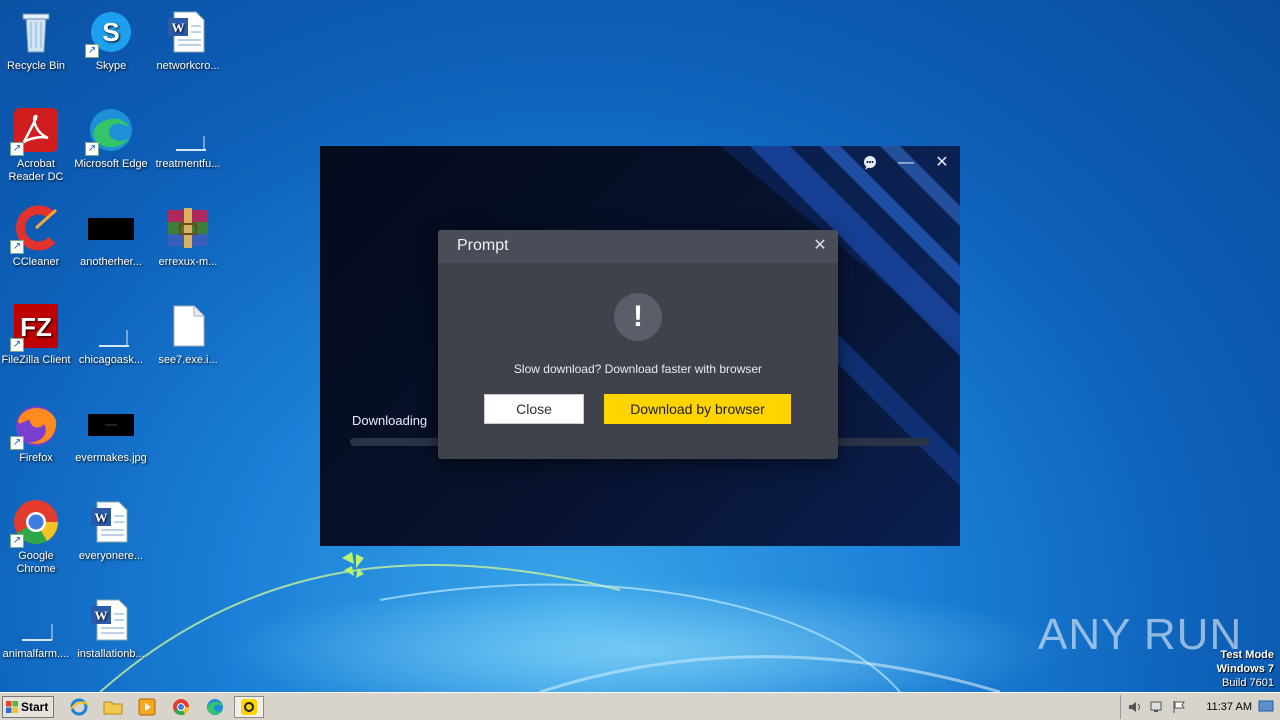  I want to click on media-player-icon, so click(147, 707).